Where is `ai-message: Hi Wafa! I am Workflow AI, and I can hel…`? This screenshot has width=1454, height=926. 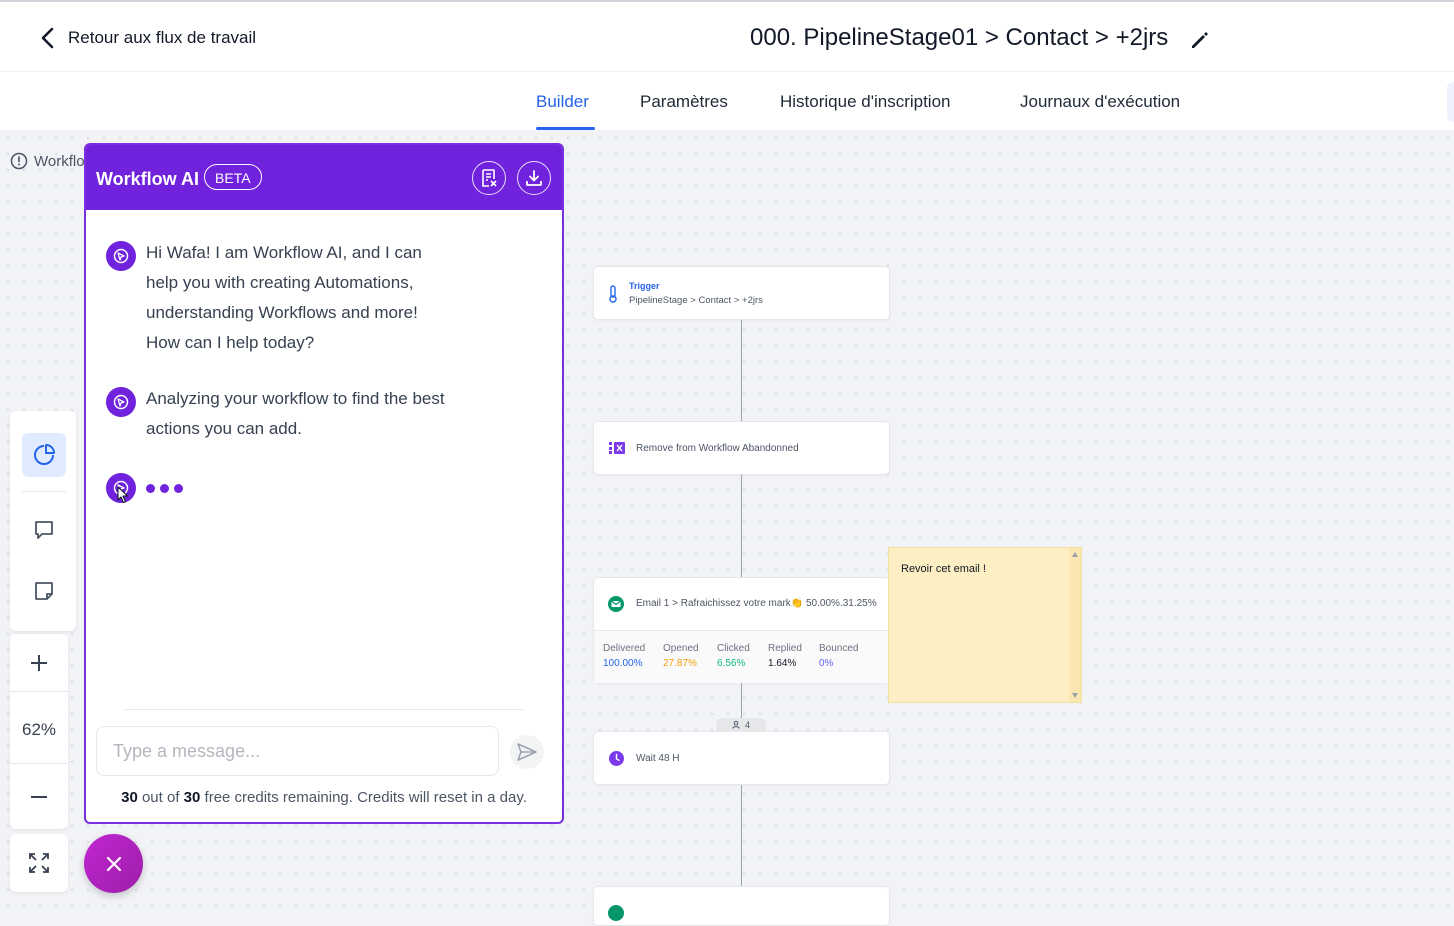 ai-message: Hi Wafa! I am Workflow AI, and I can hel… is located at coordinates (281, 299).